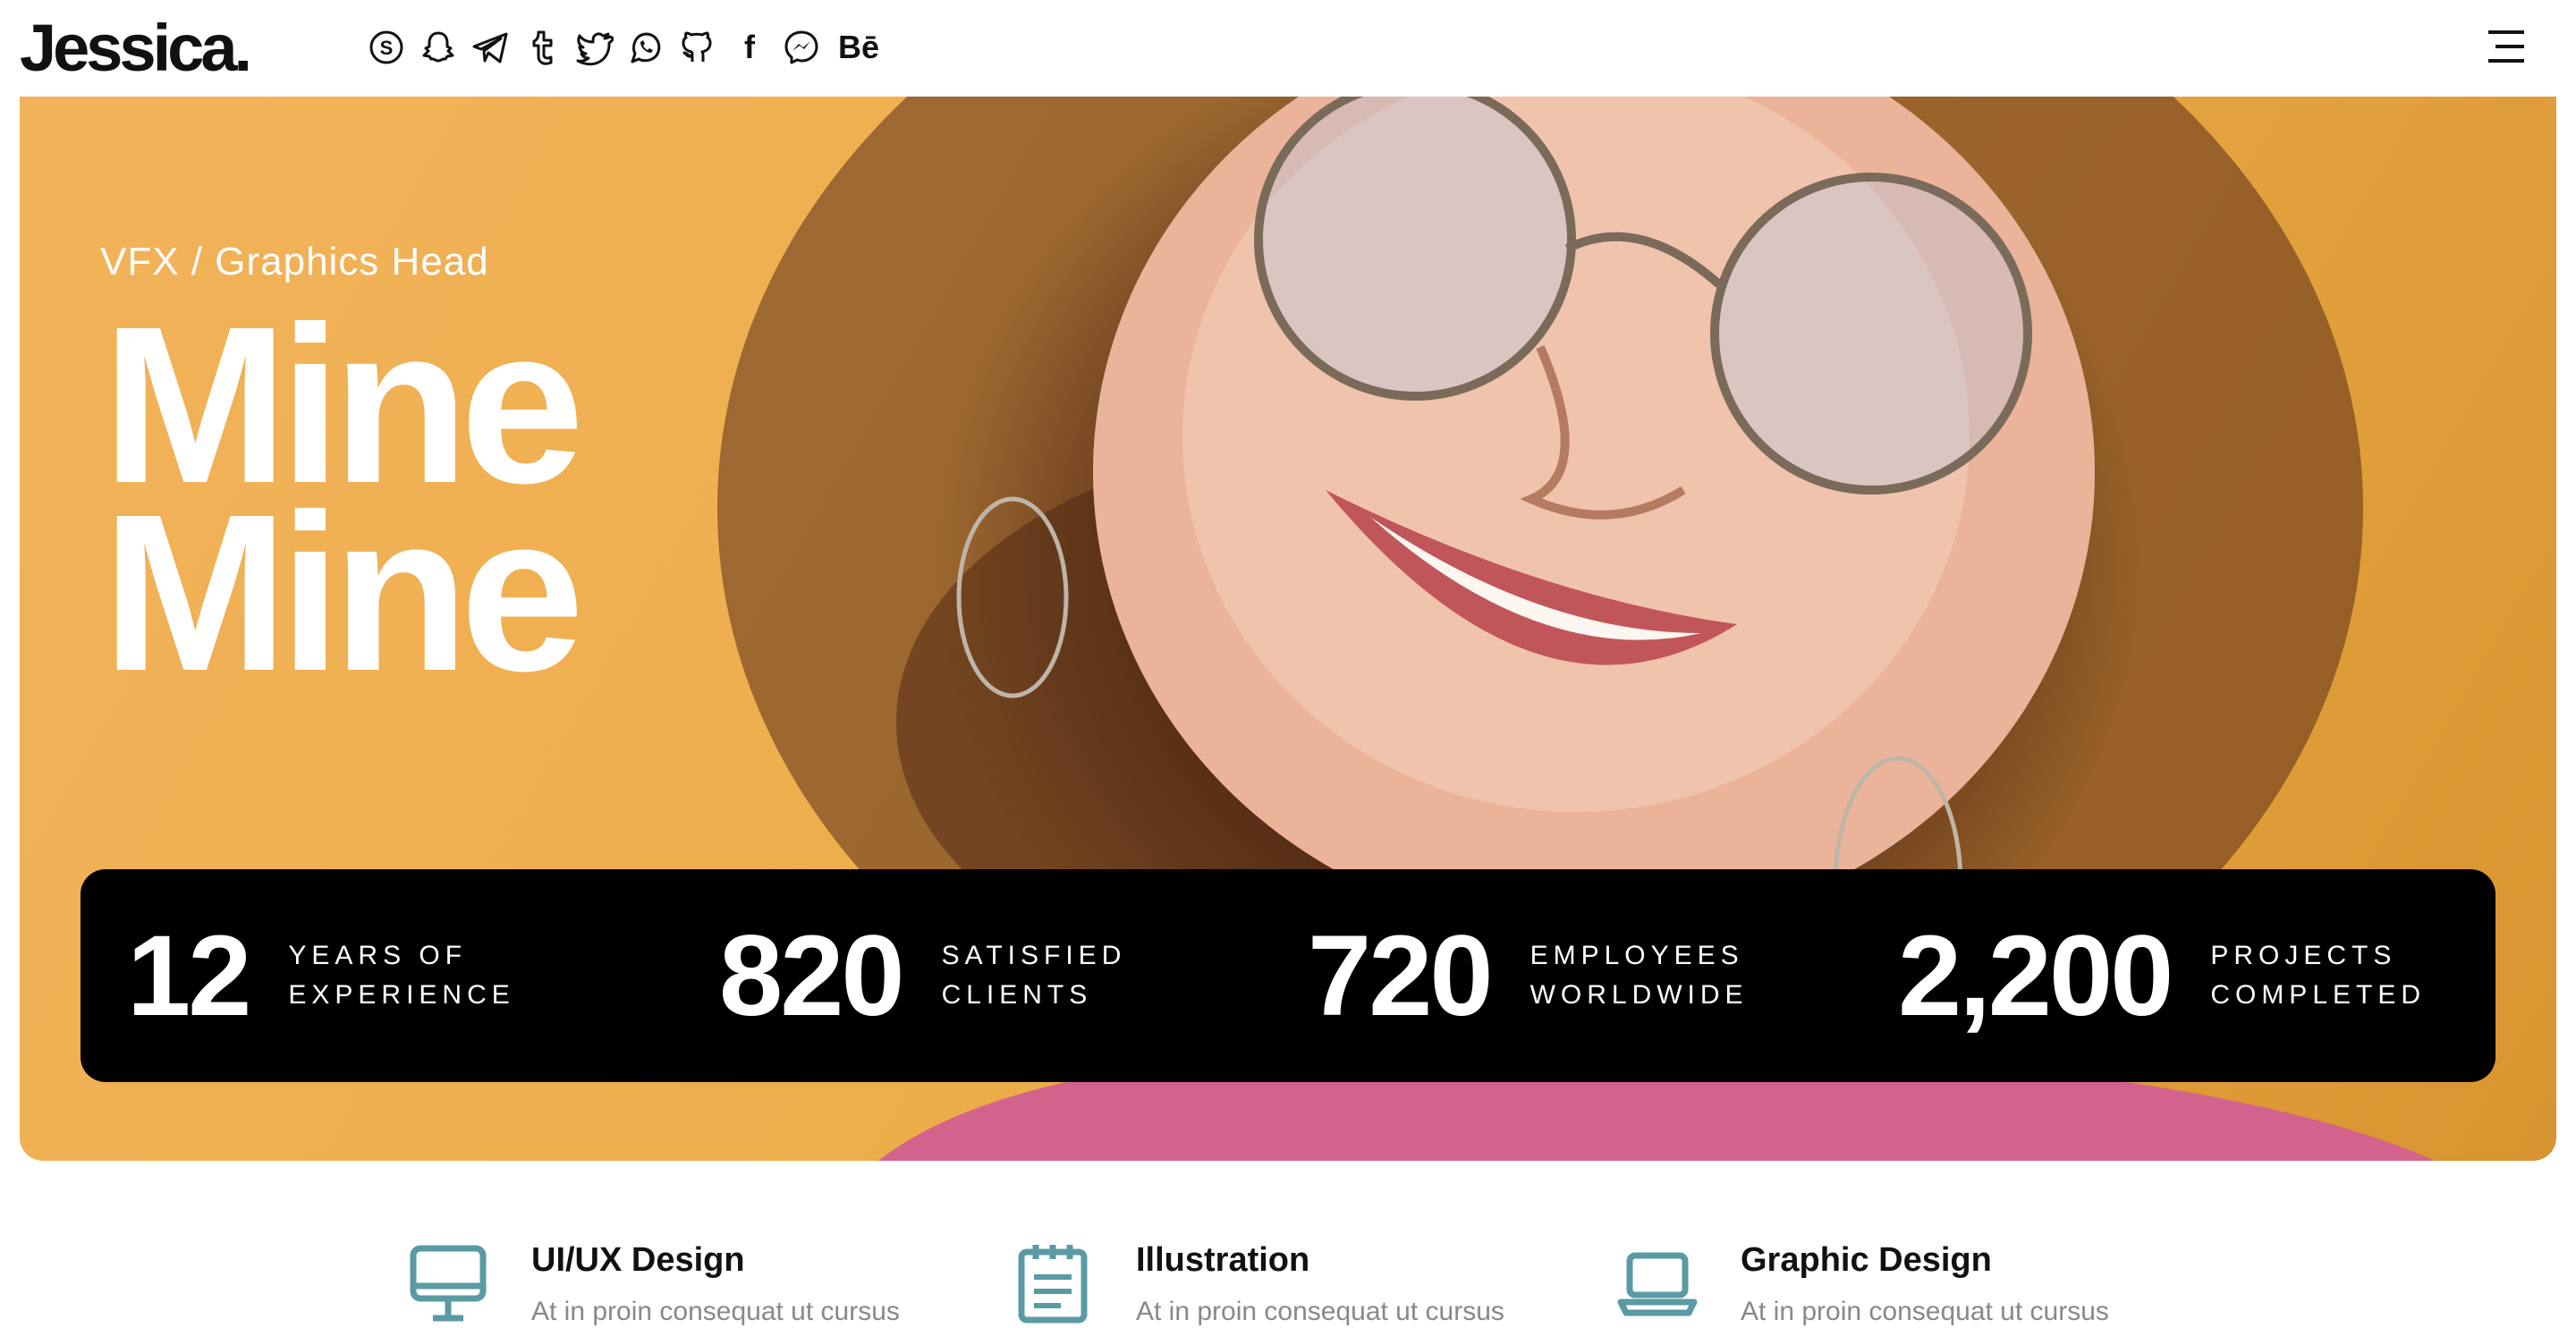 The image size is (2576, 1328). Describe the element at coordinates (1223, 1260) in the screenshot. I see `service-title: Illustration` at that location.